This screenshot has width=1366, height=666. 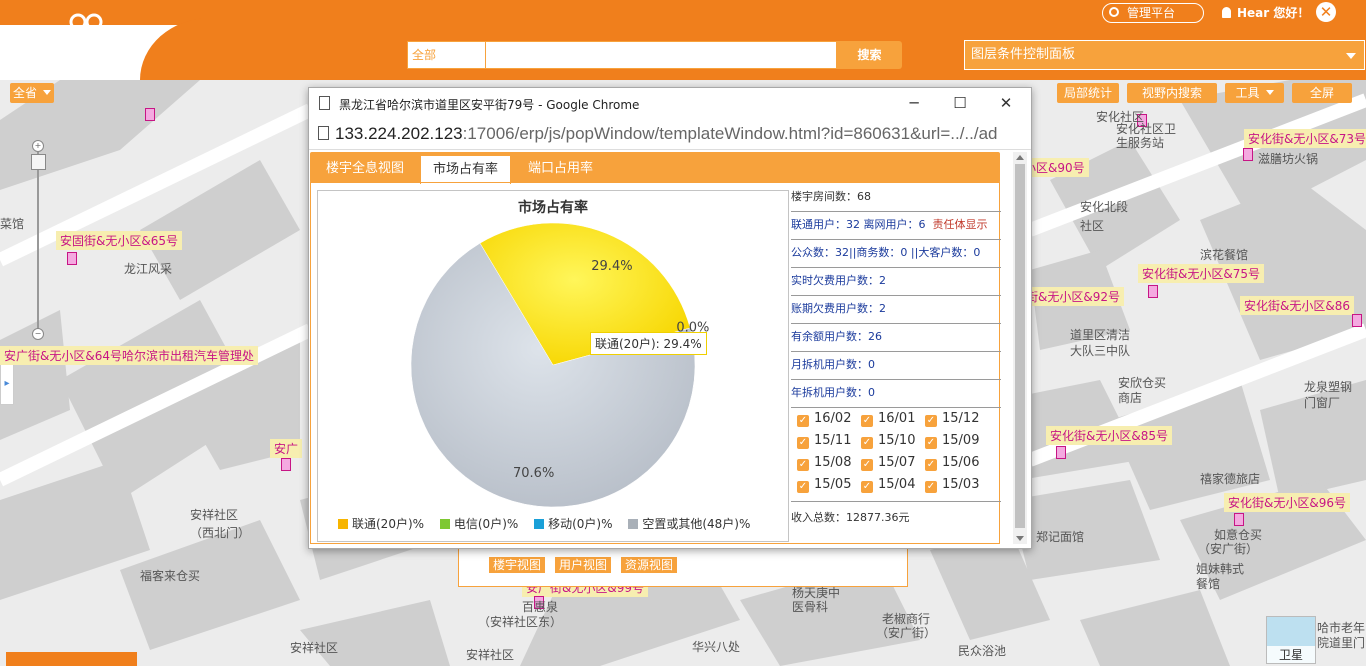 I want to click on stat-period-owe-text: 账期欠费用户数：2, so click(x=838, y=308).